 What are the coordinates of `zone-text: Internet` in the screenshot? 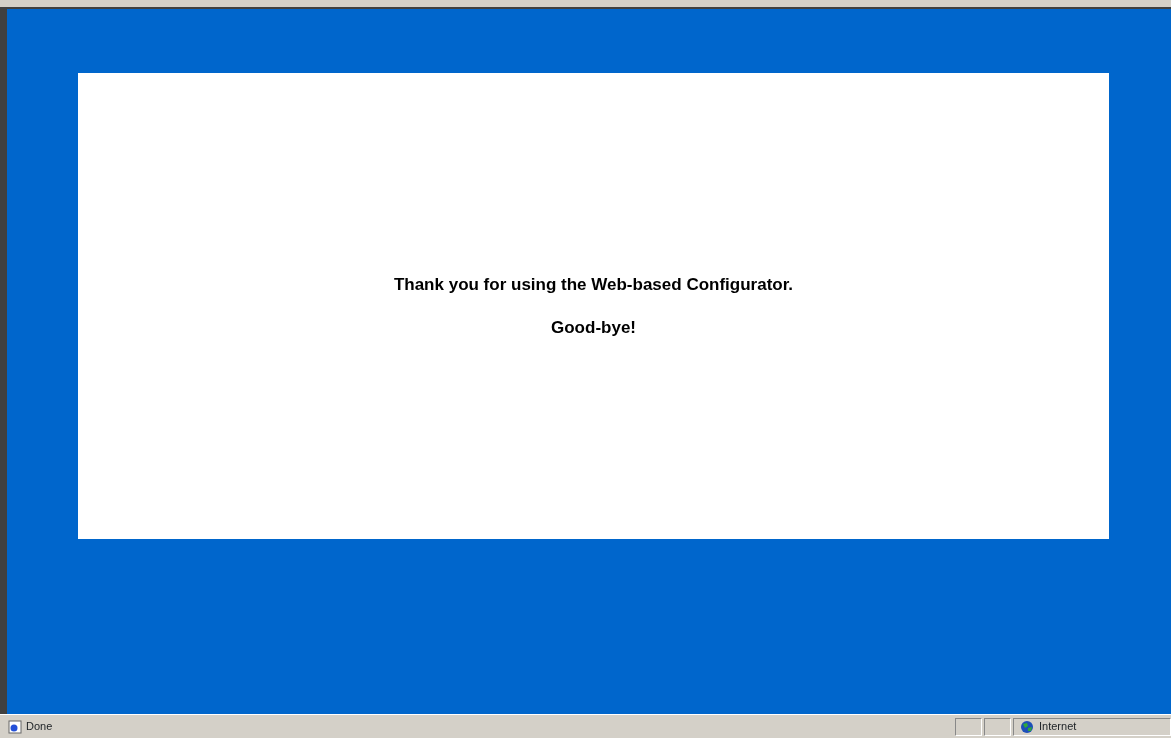 It's located at (1058, 727).